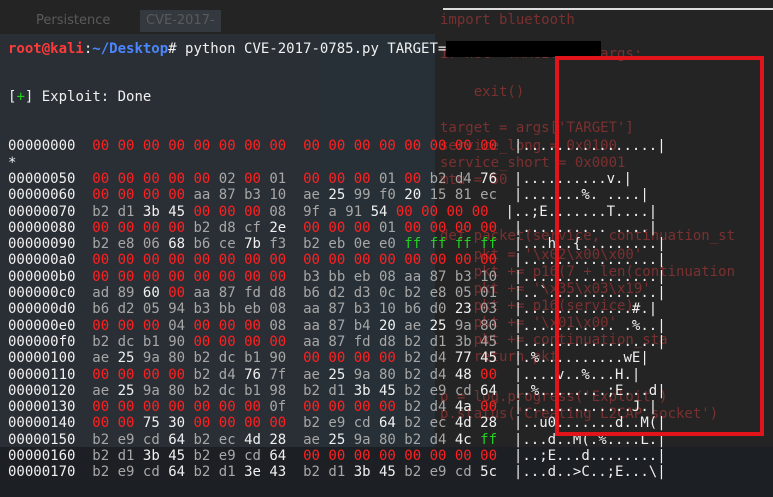  What do you see at coordinates (463, 407) in the screenshot?
I see `hex-byte: 4a` at bounding box center [463, 407].